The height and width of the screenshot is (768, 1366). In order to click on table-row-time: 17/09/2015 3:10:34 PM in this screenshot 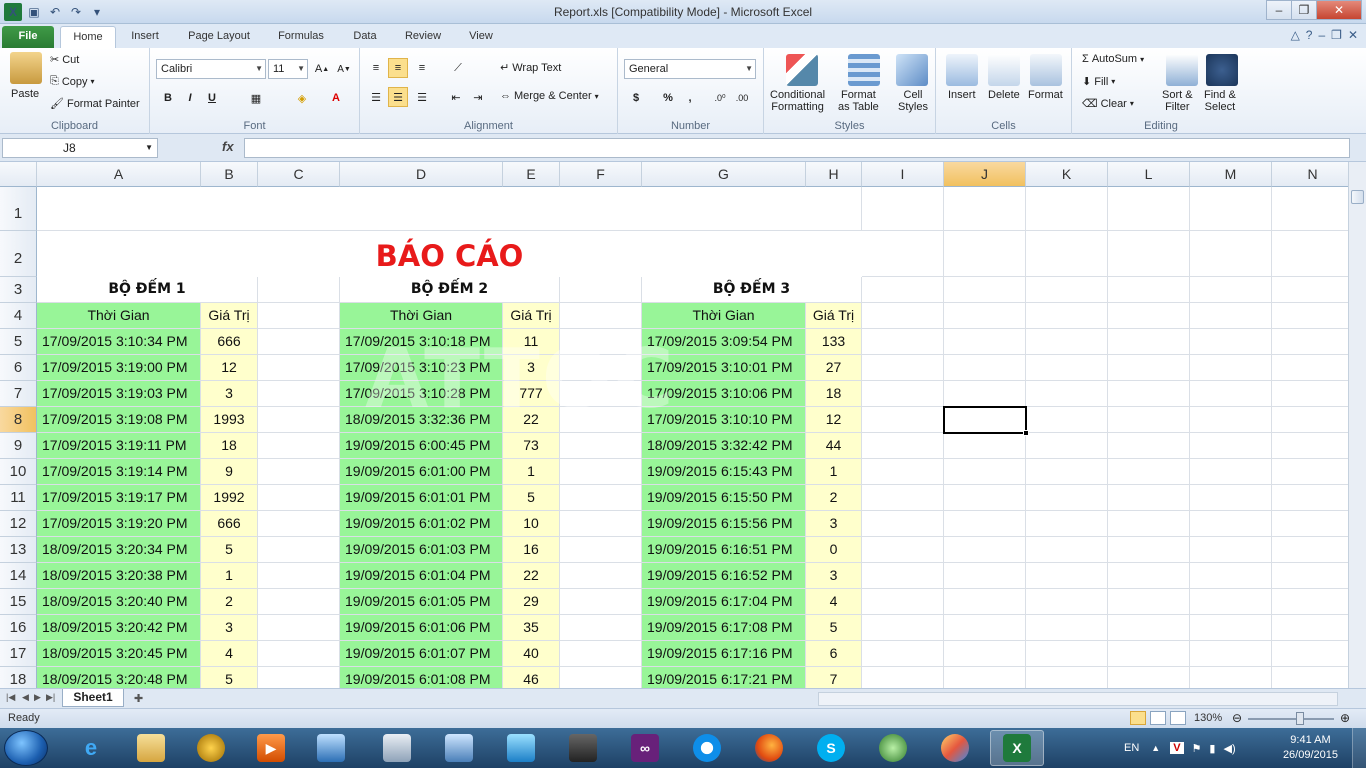, I will do `click(119, 342)`.